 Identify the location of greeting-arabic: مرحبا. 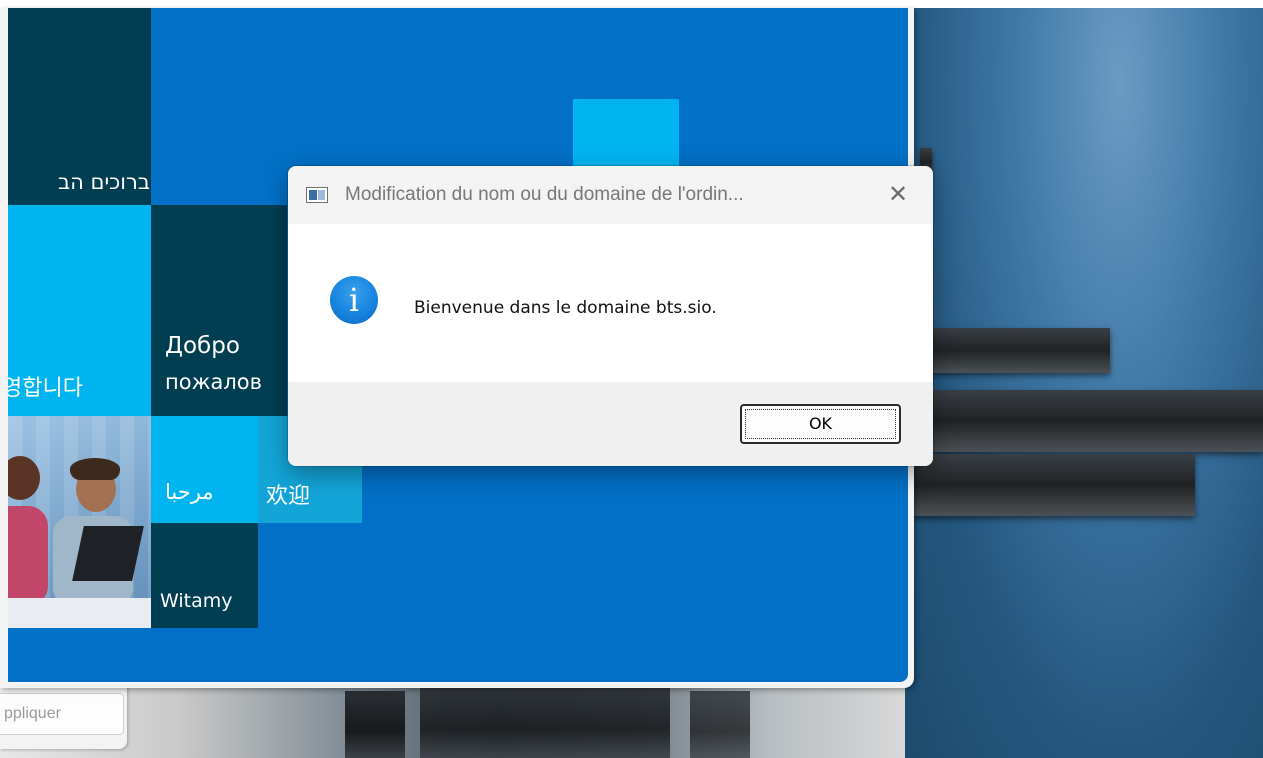
(189, 492).